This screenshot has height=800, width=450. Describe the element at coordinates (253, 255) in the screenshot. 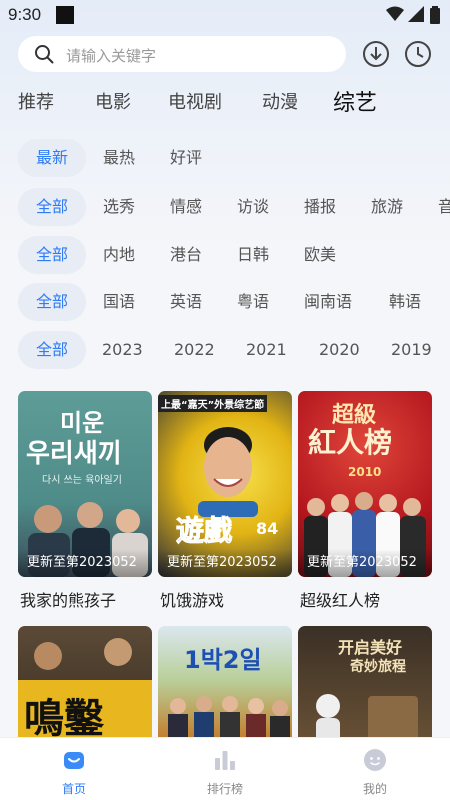

I see `filter-region-jp-kr: 日韩` at that location.